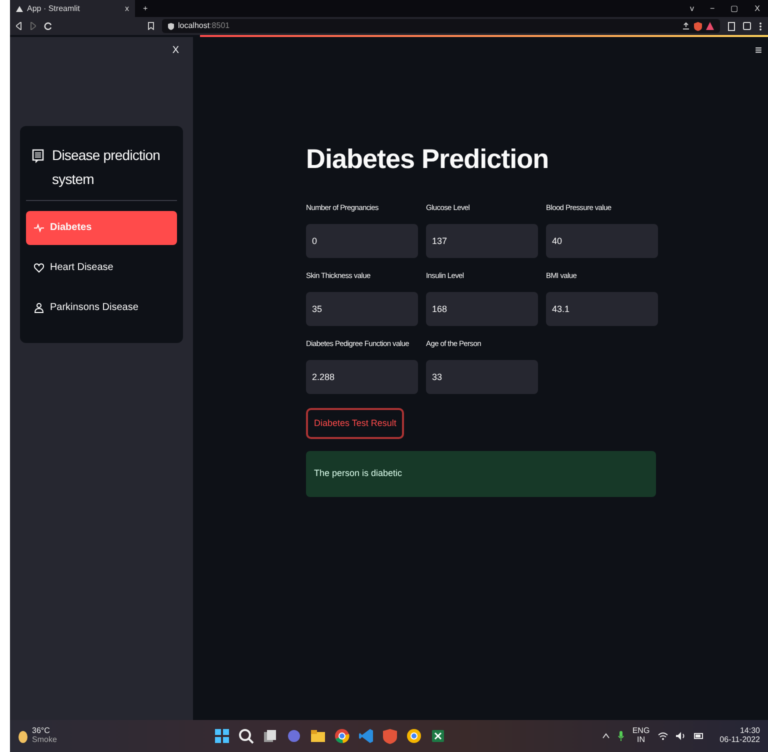 Image resolution: width=768 pixels, height=752 pixels. I want to click on clock: 14:30 06-11-2022, so click(740, 736).